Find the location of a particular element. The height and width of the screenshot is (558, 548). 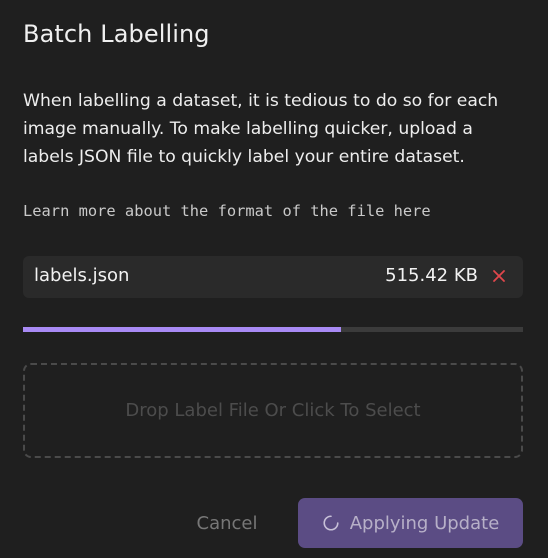

file-name: labels.json is located at coordinates (82, 275).